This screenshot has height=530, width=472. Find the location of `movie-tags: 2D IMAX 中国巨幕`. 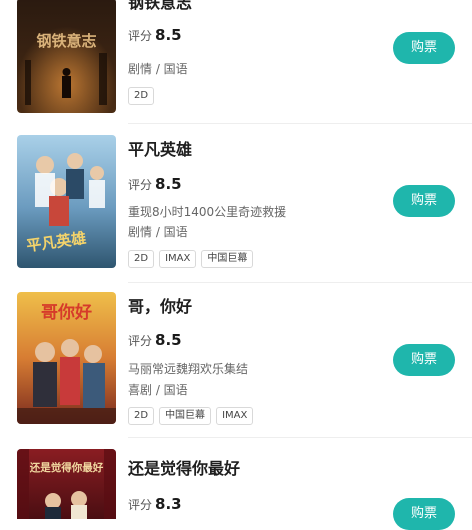

movie-tags: 2D IMAX 中国巨幕 is located at coordinates (191, 259).